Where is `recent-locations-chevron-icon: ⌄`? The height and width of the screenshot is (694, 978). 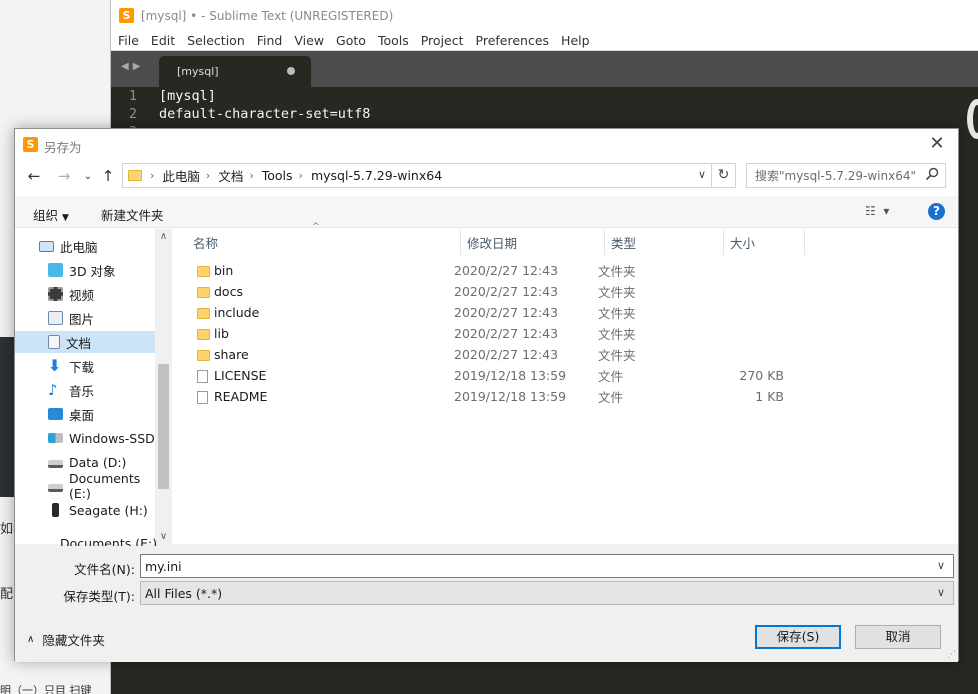
recent-locations-chevron-icon: ⌄ is located at coordinates (88, 176).